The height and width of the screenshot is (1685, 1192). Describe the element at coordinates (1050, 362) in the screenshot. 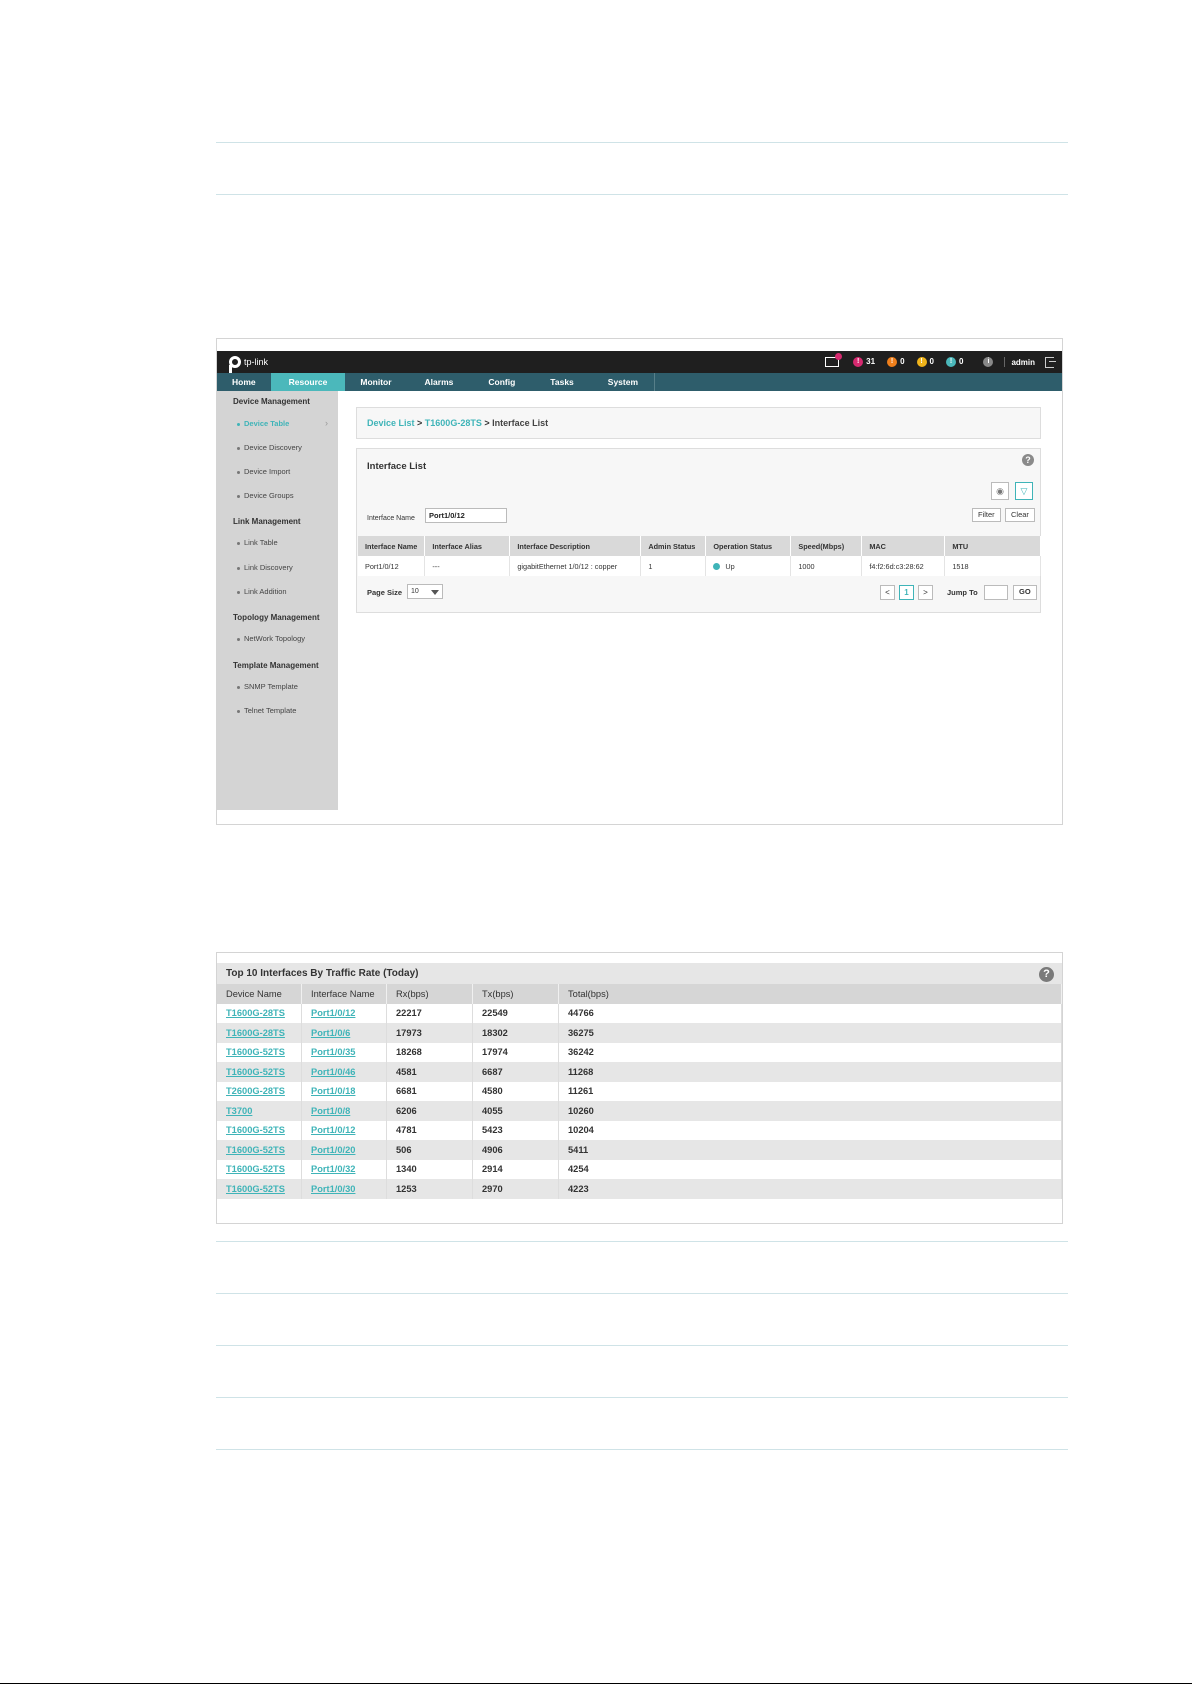

I see `logout-icon` at that location.